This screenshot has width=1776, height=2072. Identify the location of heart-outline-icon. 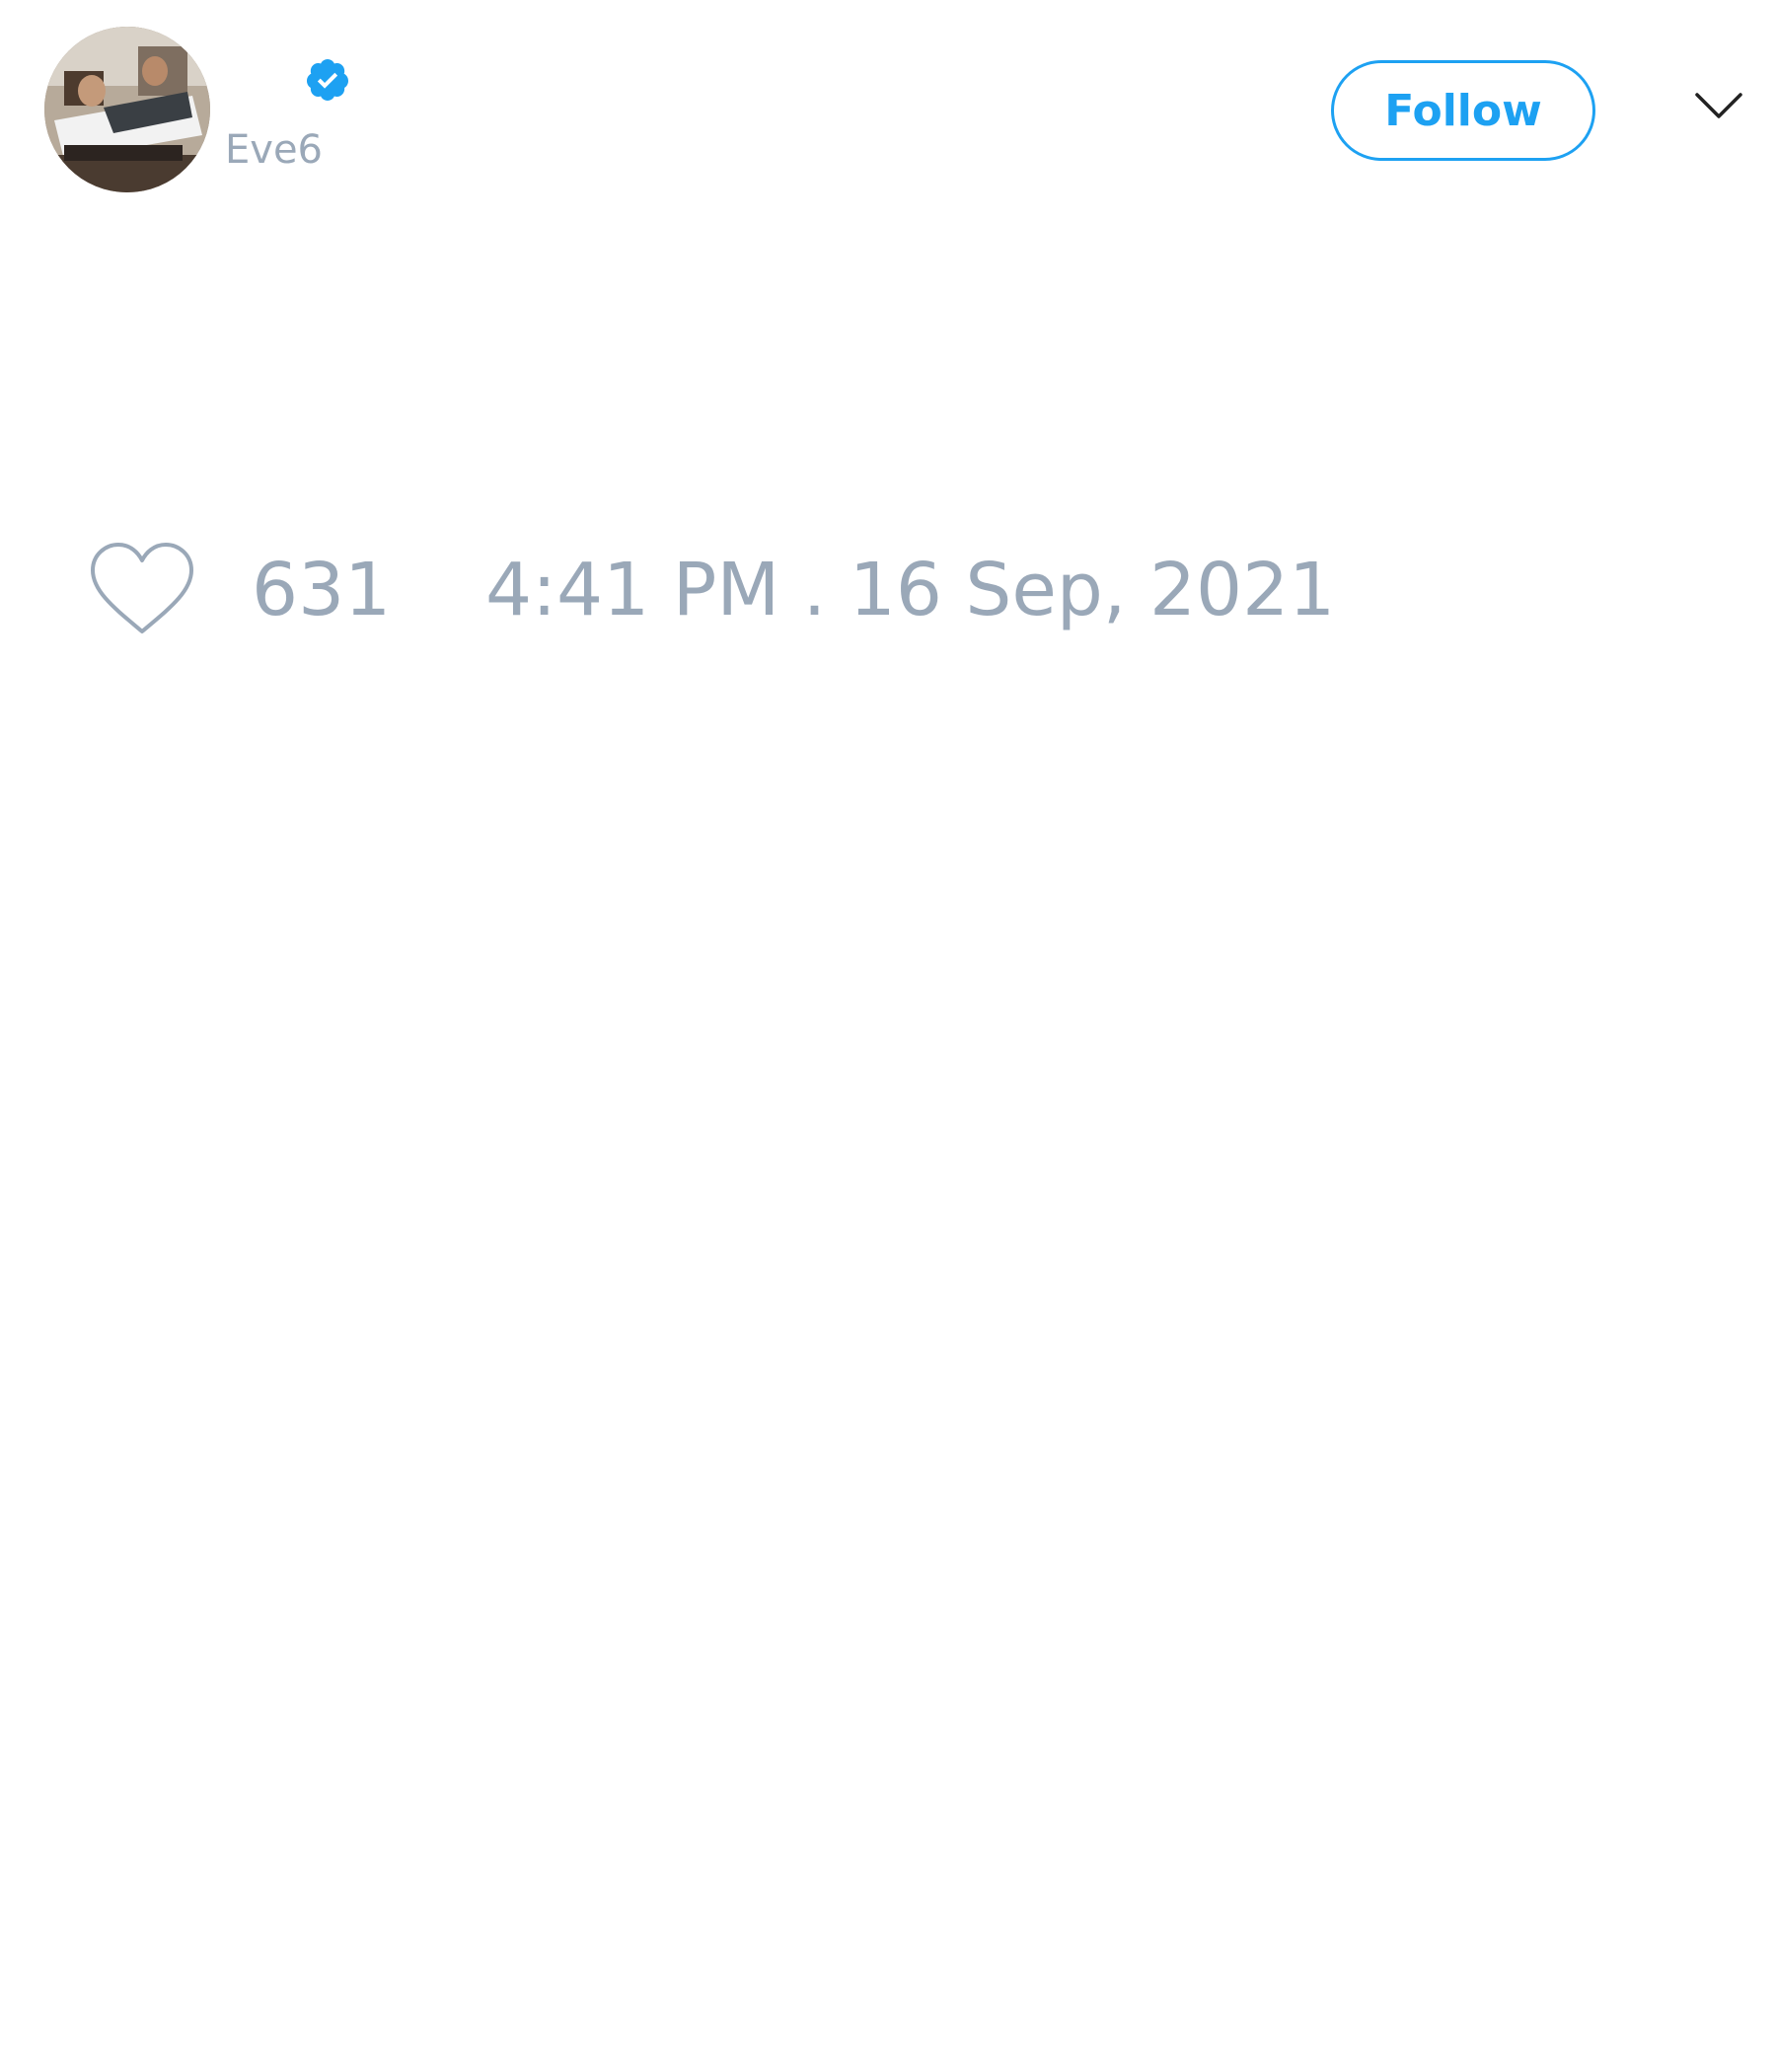
(142, 590).